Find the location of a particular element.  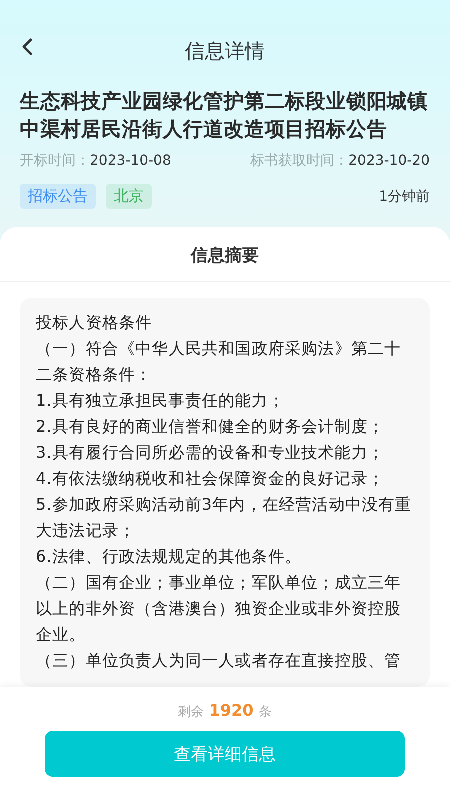

notice-title: 生态科技产业园绿化管护第二标段业锁阳城镇中渠村居民沿街人行道改造项目招标公告 is located at coordinates (224, 115).